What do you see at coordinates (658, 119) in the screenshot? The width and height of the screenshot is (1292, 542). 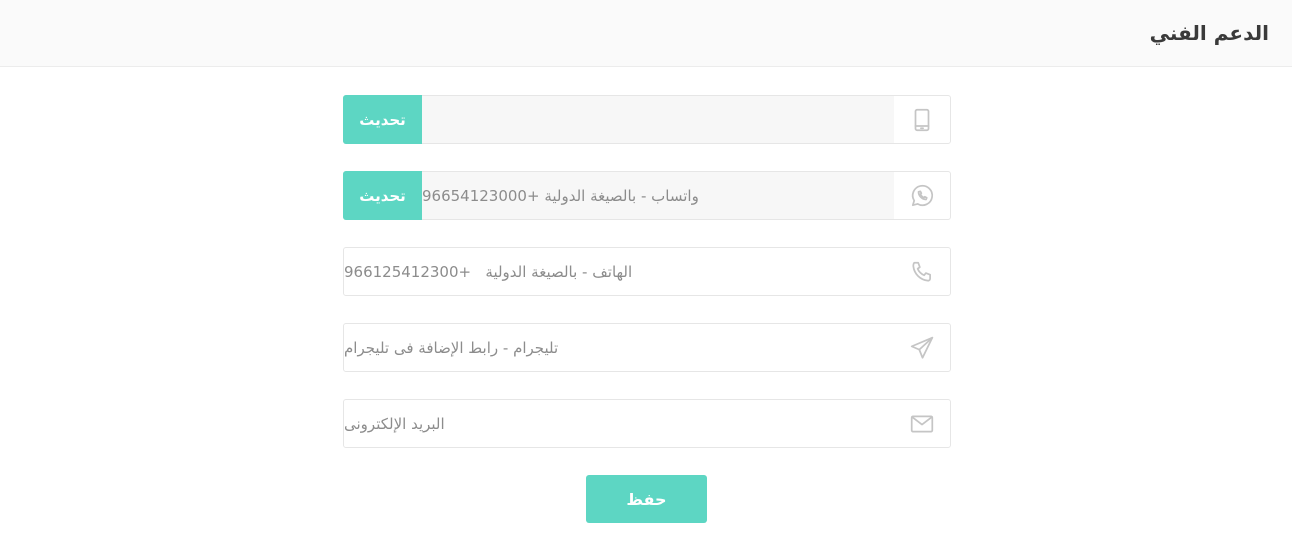 I see `mobile-input` at bounding box center [658, 119].